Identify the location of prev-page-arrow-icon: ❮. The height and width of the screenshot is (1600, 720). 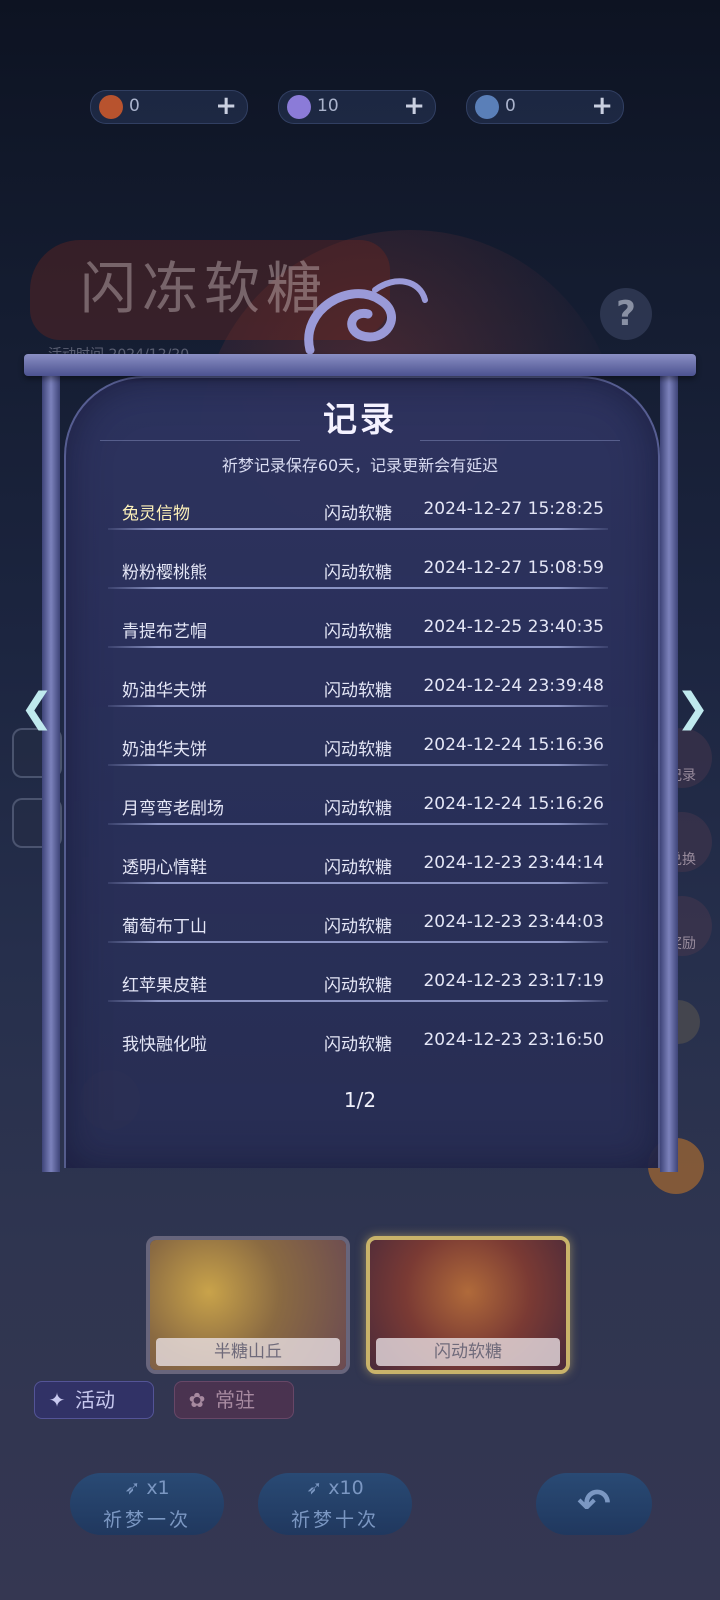
(37, 708).